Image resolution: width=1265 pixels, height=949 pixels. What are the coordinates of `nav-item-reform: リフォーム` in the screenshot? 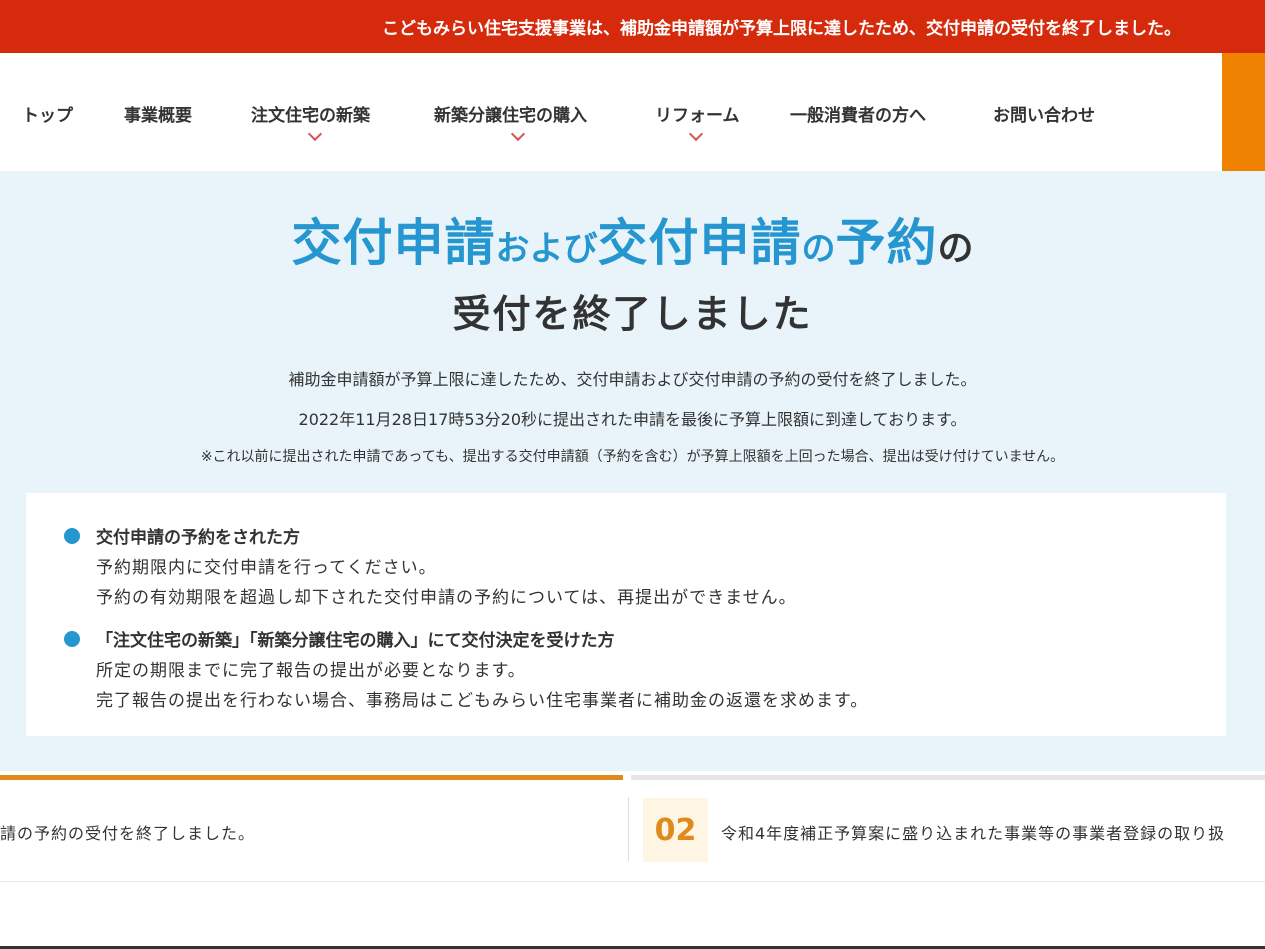 It's located at (697, 113).